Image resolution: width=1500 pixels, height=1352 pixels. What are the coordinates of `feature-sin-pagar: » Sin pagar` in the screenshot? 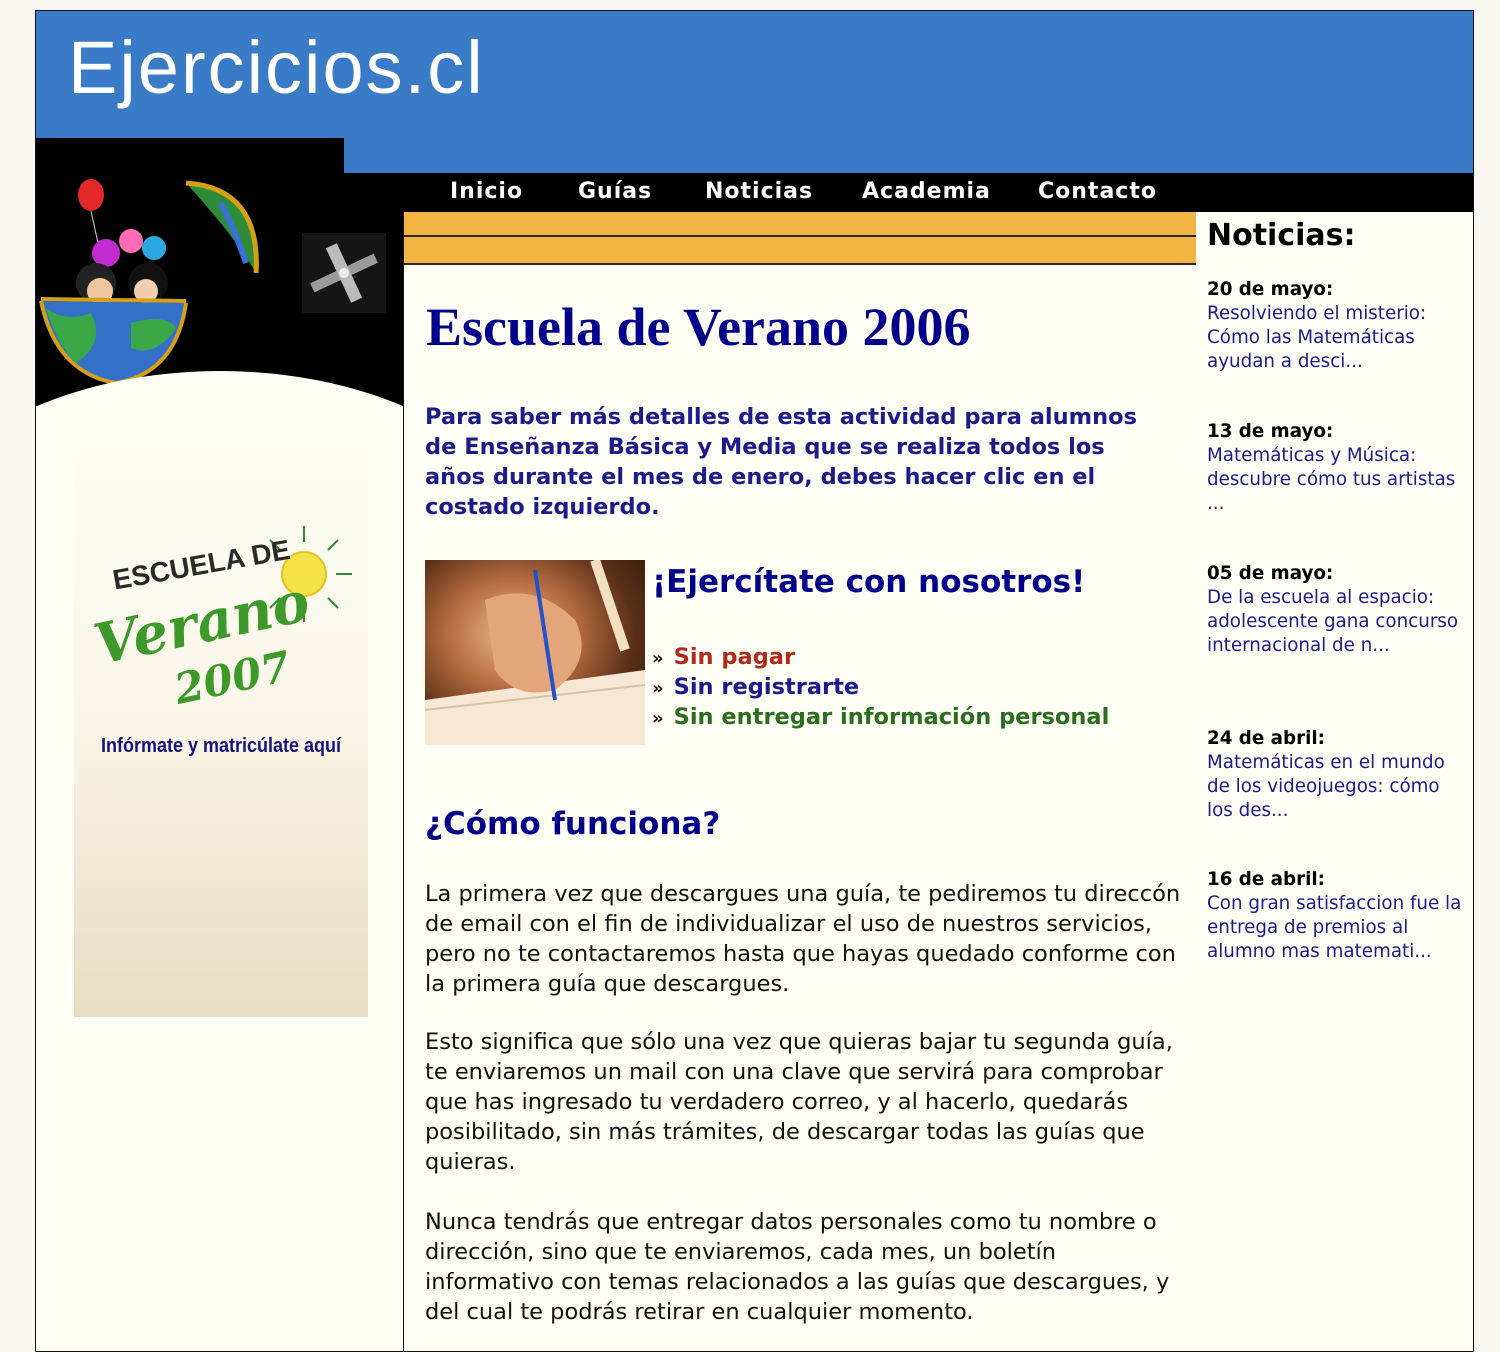 It's located at (723, 657).